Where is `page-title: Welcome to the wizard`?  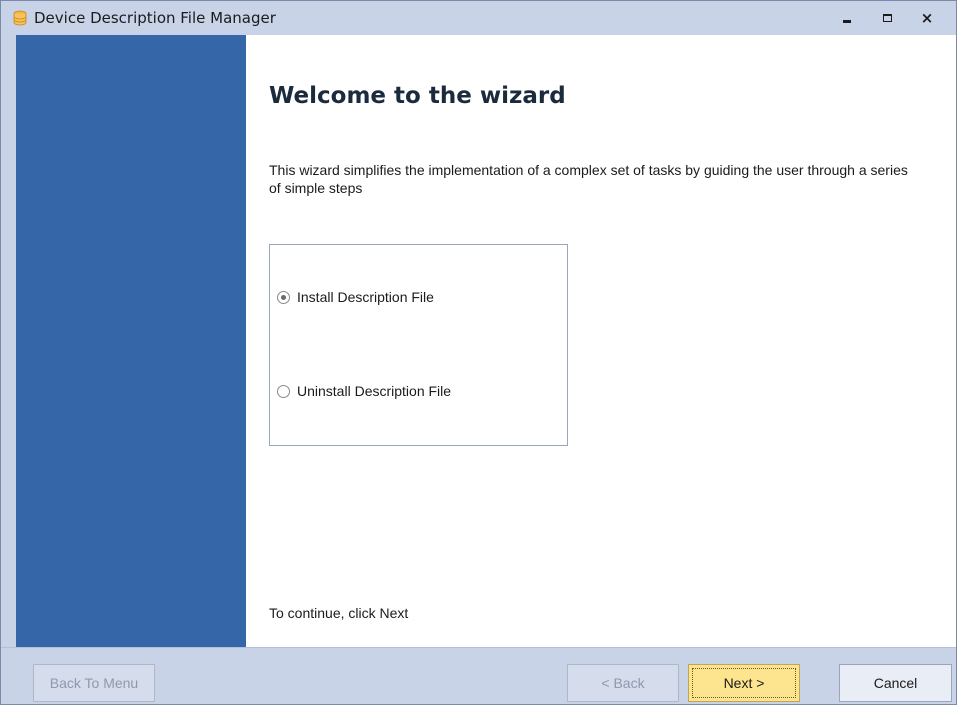 page-title: Welcome to the wizard is located at coordinates (417, 96).